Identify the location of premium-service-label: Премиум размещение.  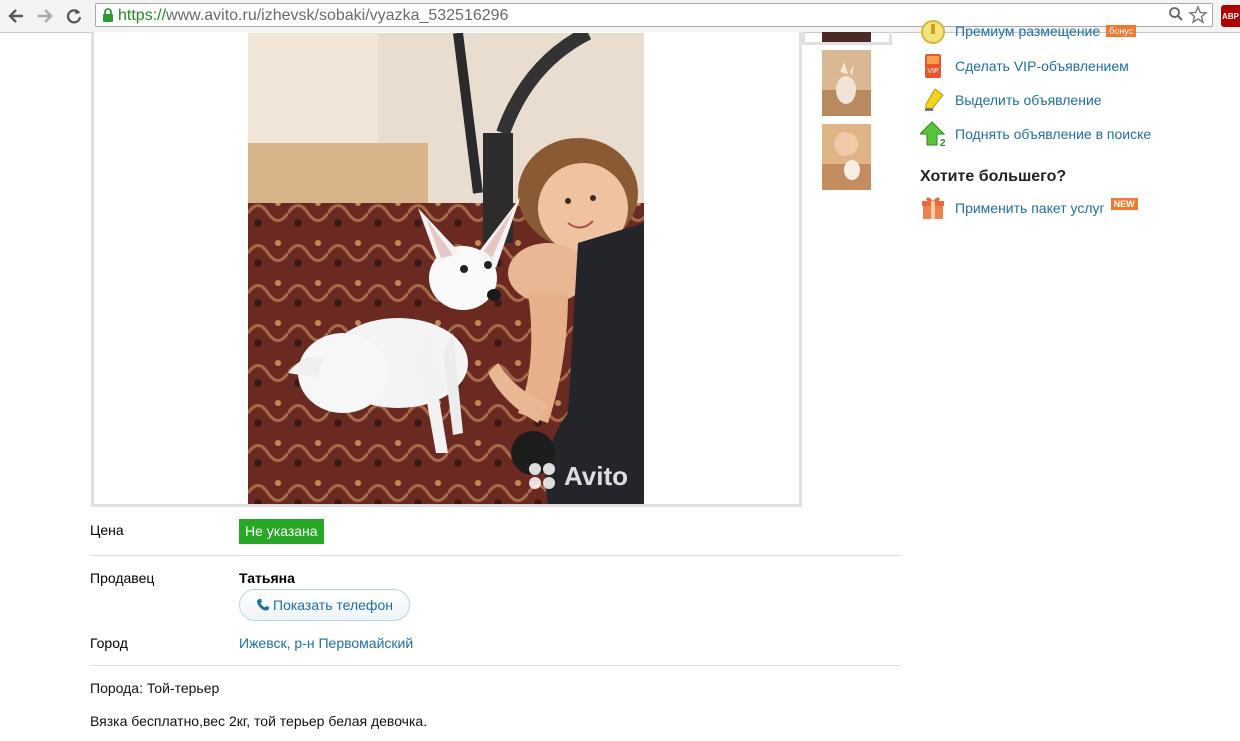
(1028, 31).